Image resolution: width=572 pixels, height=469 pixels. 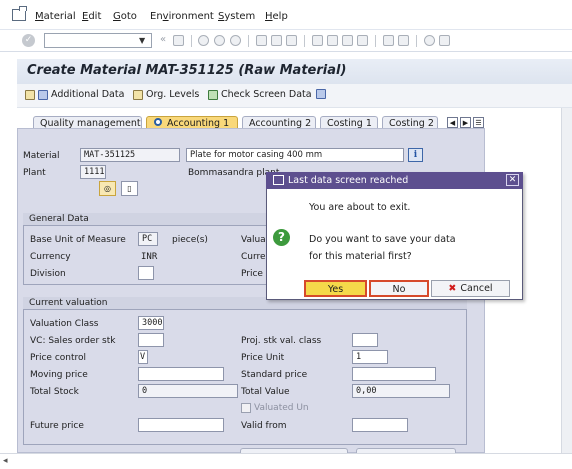 What do you see at coordinates (34, 173) in the screenshot?
I see `plant-label: Plant` at bounding box center [34, 173].